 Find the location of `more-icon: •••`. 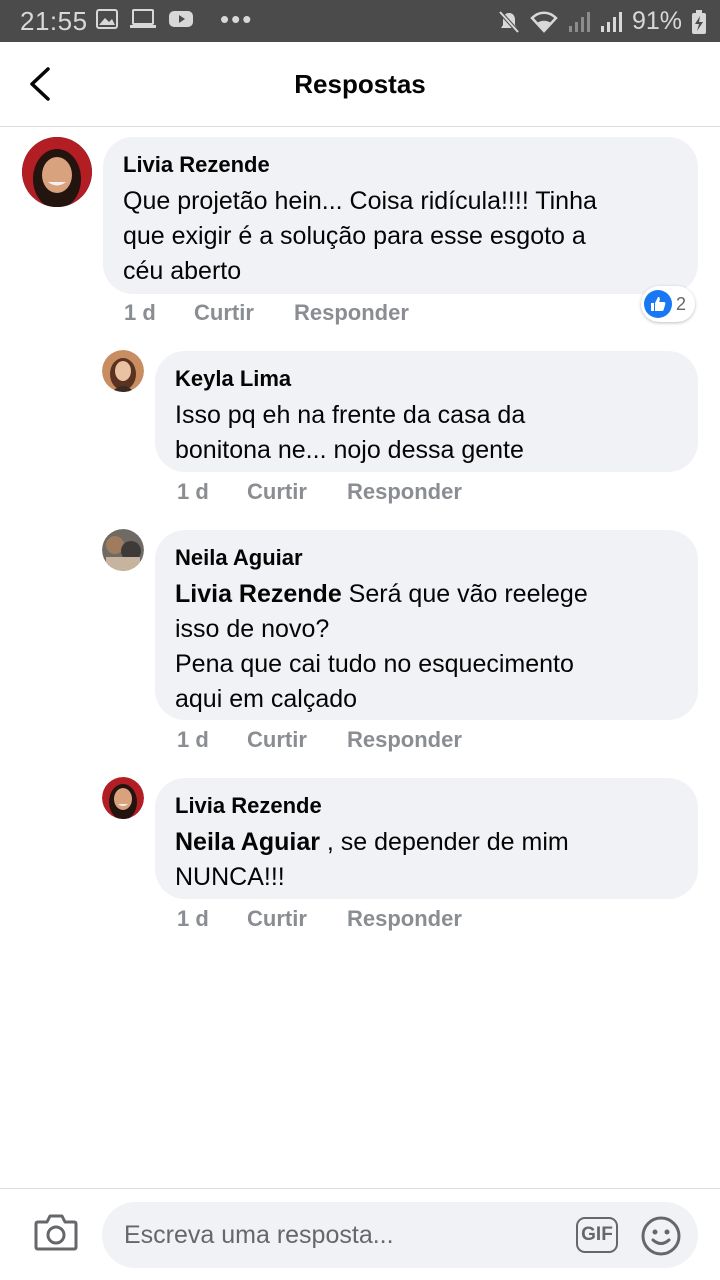

more-icon: ••• is located at coordinates (237, 19).